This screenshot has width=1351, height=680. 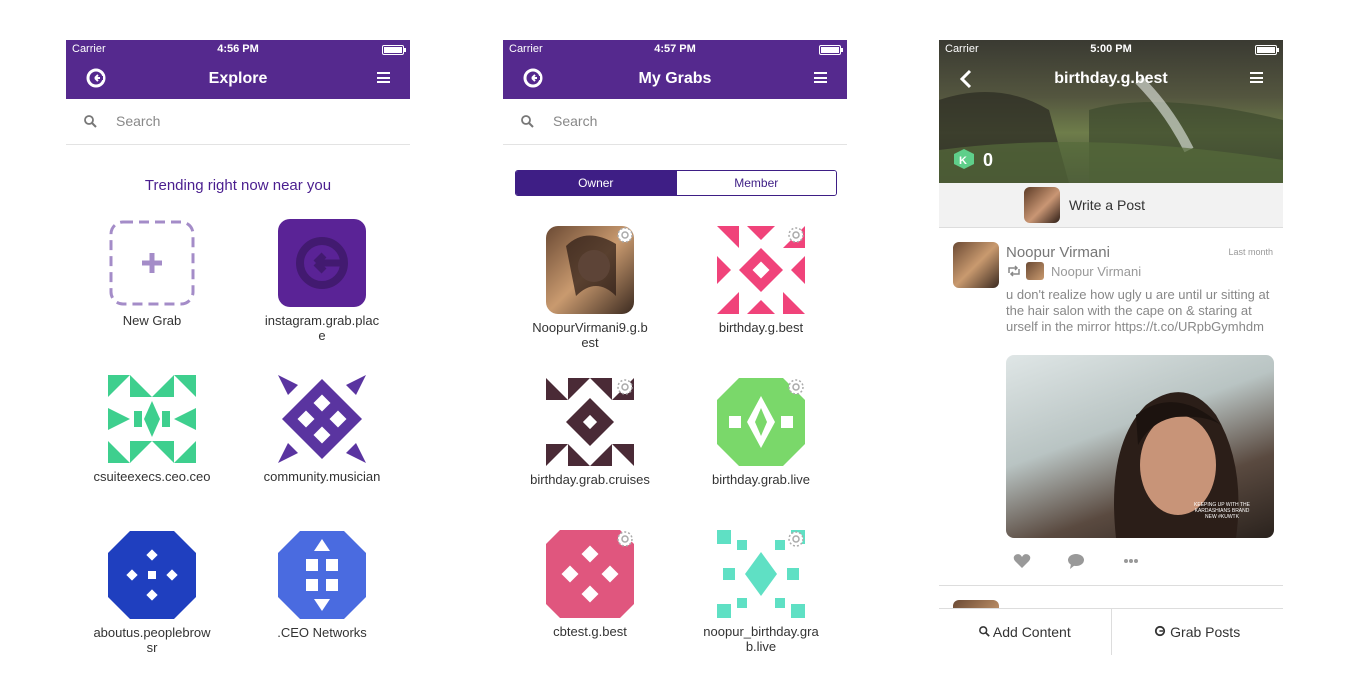 I want to click on page-title: My Grabs, so click(x=675, y=78).